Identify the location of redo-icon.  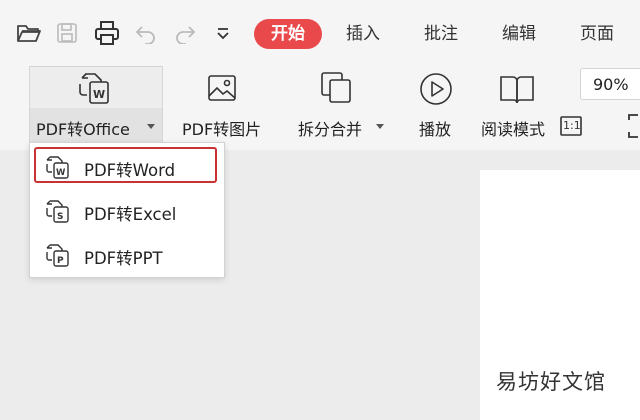
(185, 34).